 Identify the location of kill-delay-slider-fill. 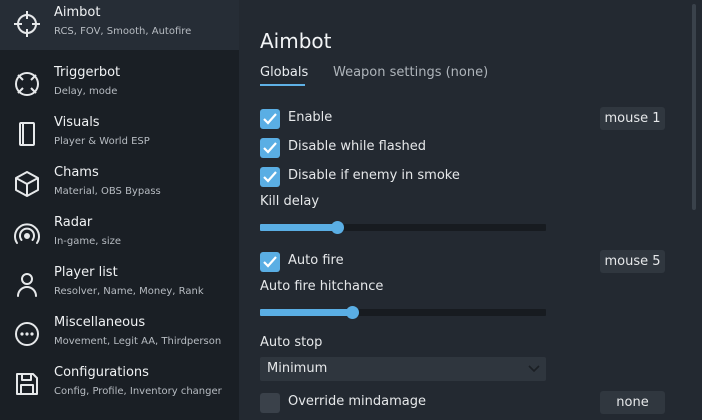
(298, 227).